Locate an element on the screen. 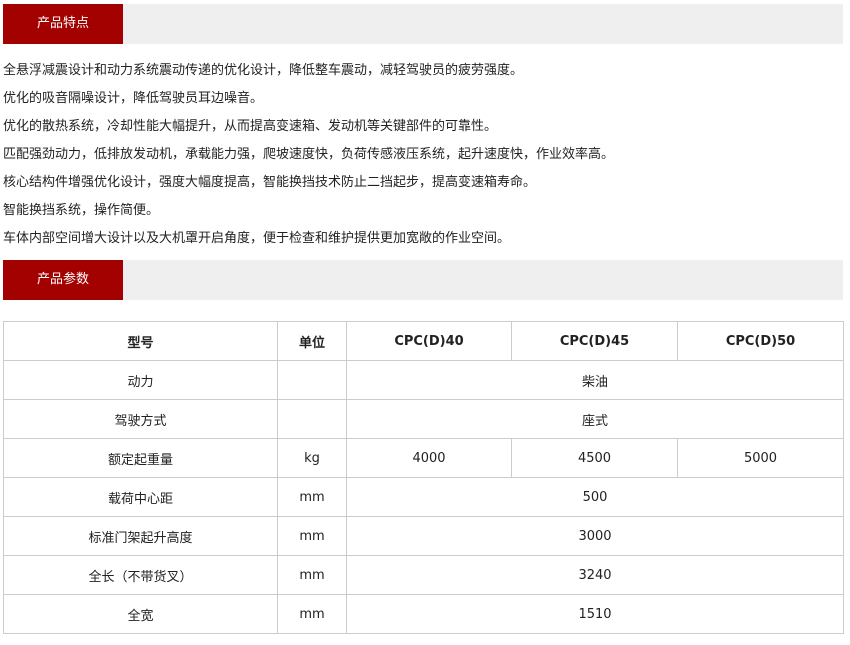 This screenshot has height=645, width=850. row-value-cpcd50: 5000 is located at coordinates (760, 458).